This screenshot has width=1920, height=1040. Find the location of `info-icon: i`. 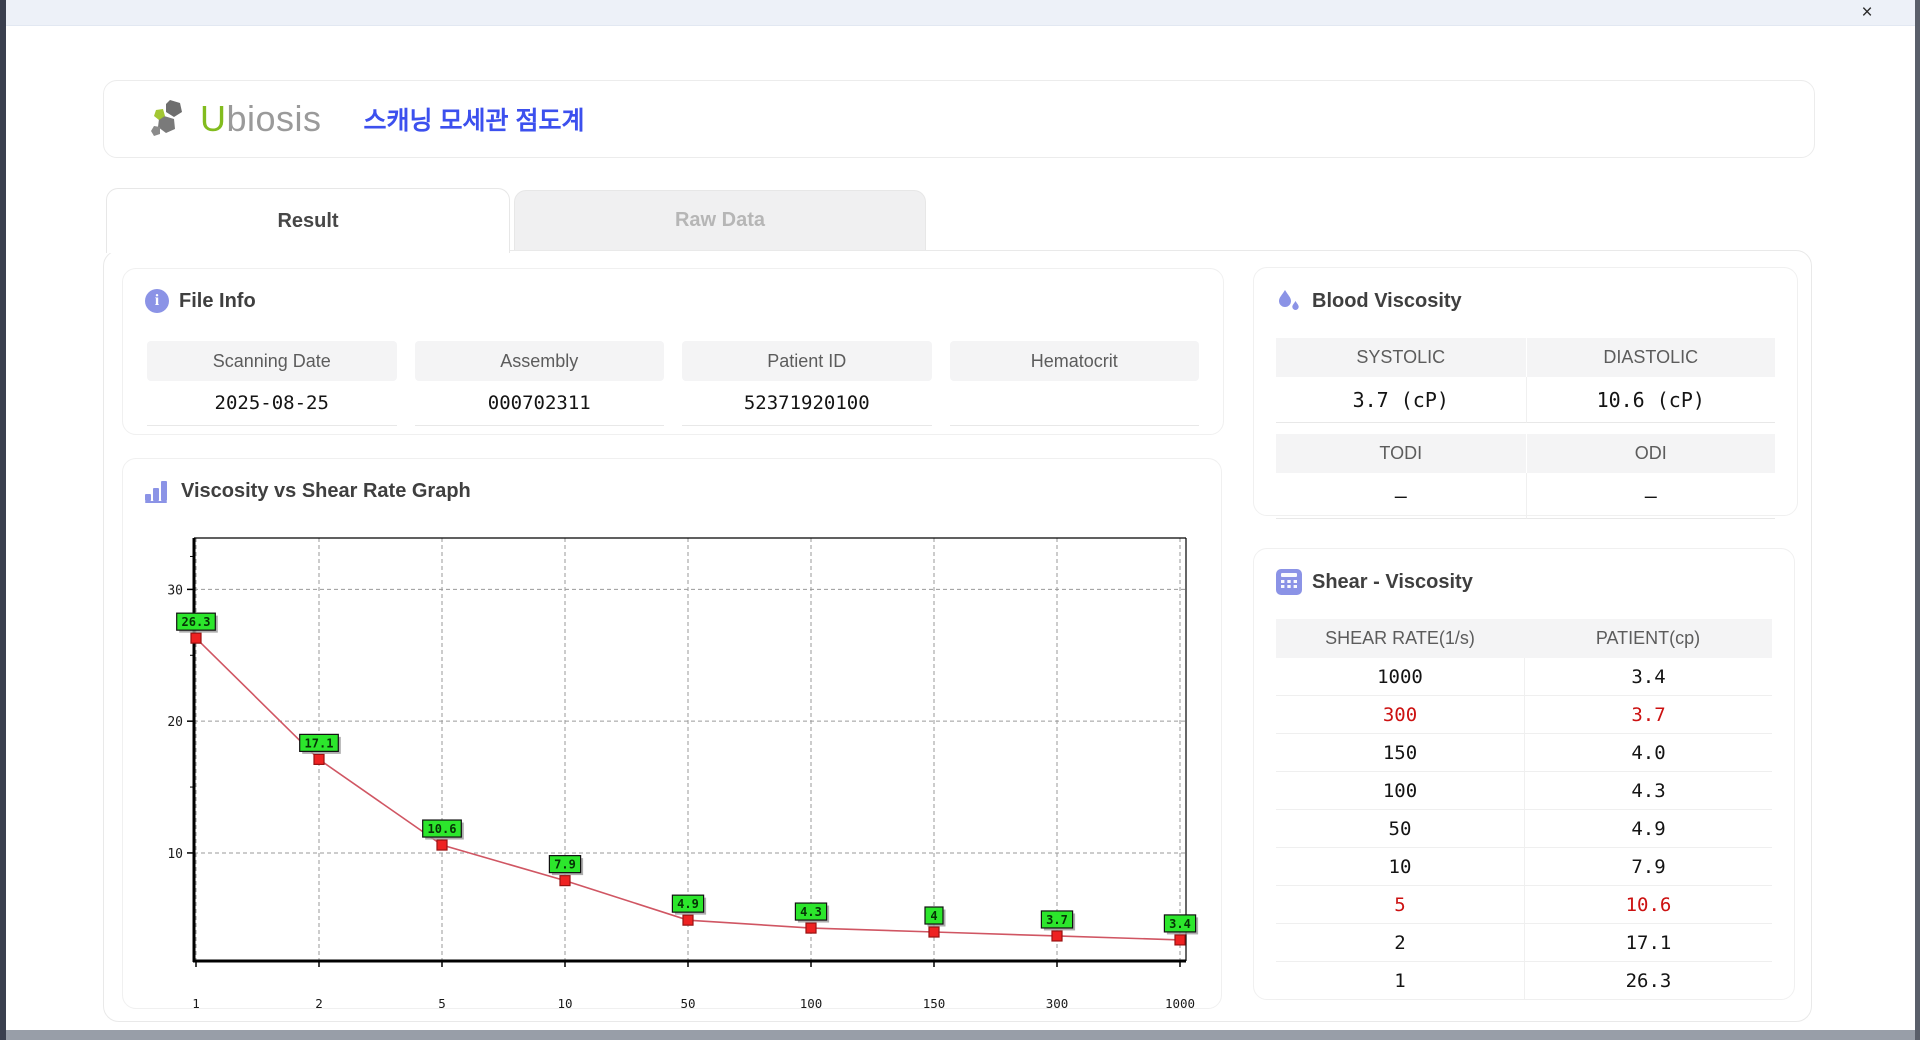

info-icon: i is located at coordinates (157, 301).